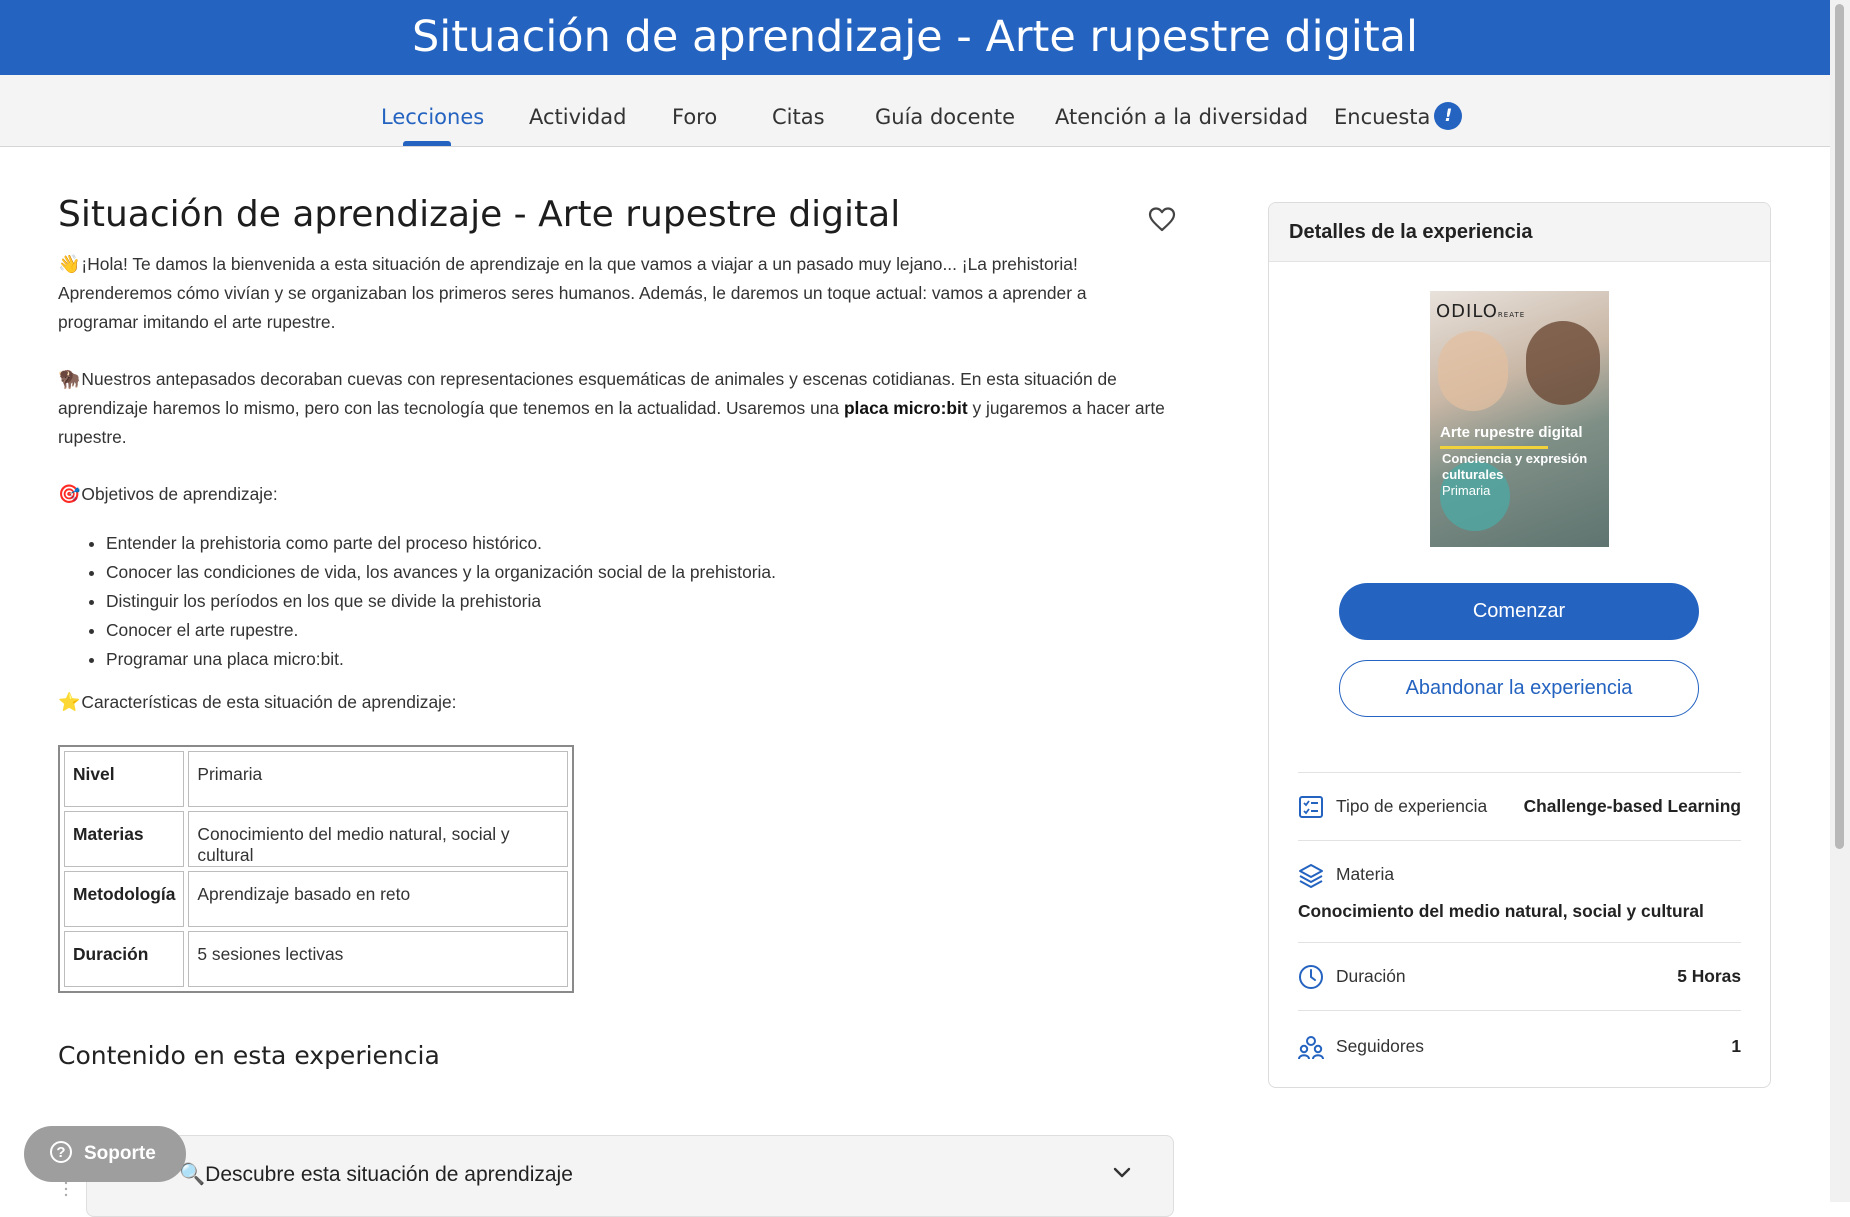  I want to click on panel-title: Detalles de la experiencia, so click(1519, 232).